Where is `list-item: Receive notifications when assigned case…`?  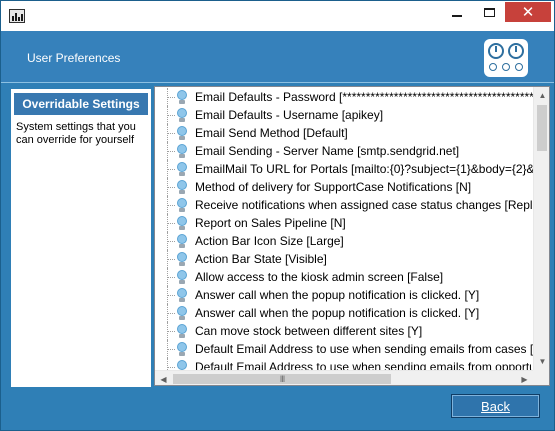
list-item: Receive notifications when assigned case… is located at coordinates (344, 205).